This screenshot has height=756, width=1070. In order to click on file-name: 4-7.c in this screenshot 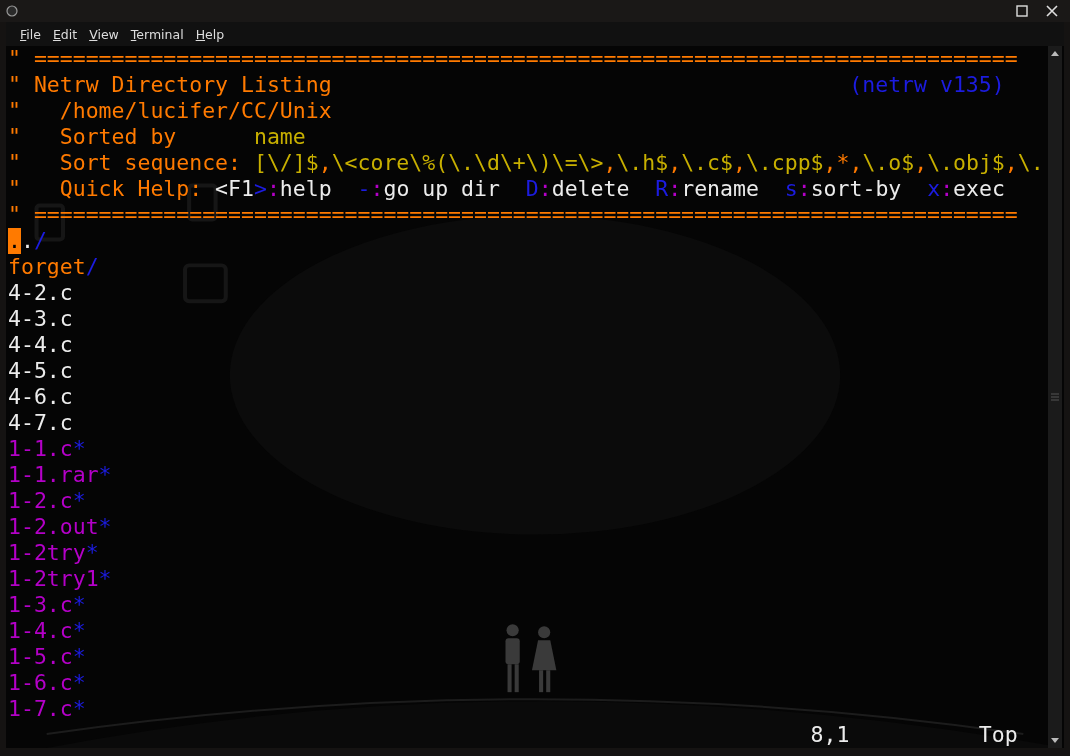, I will do `click(40, 423)`.